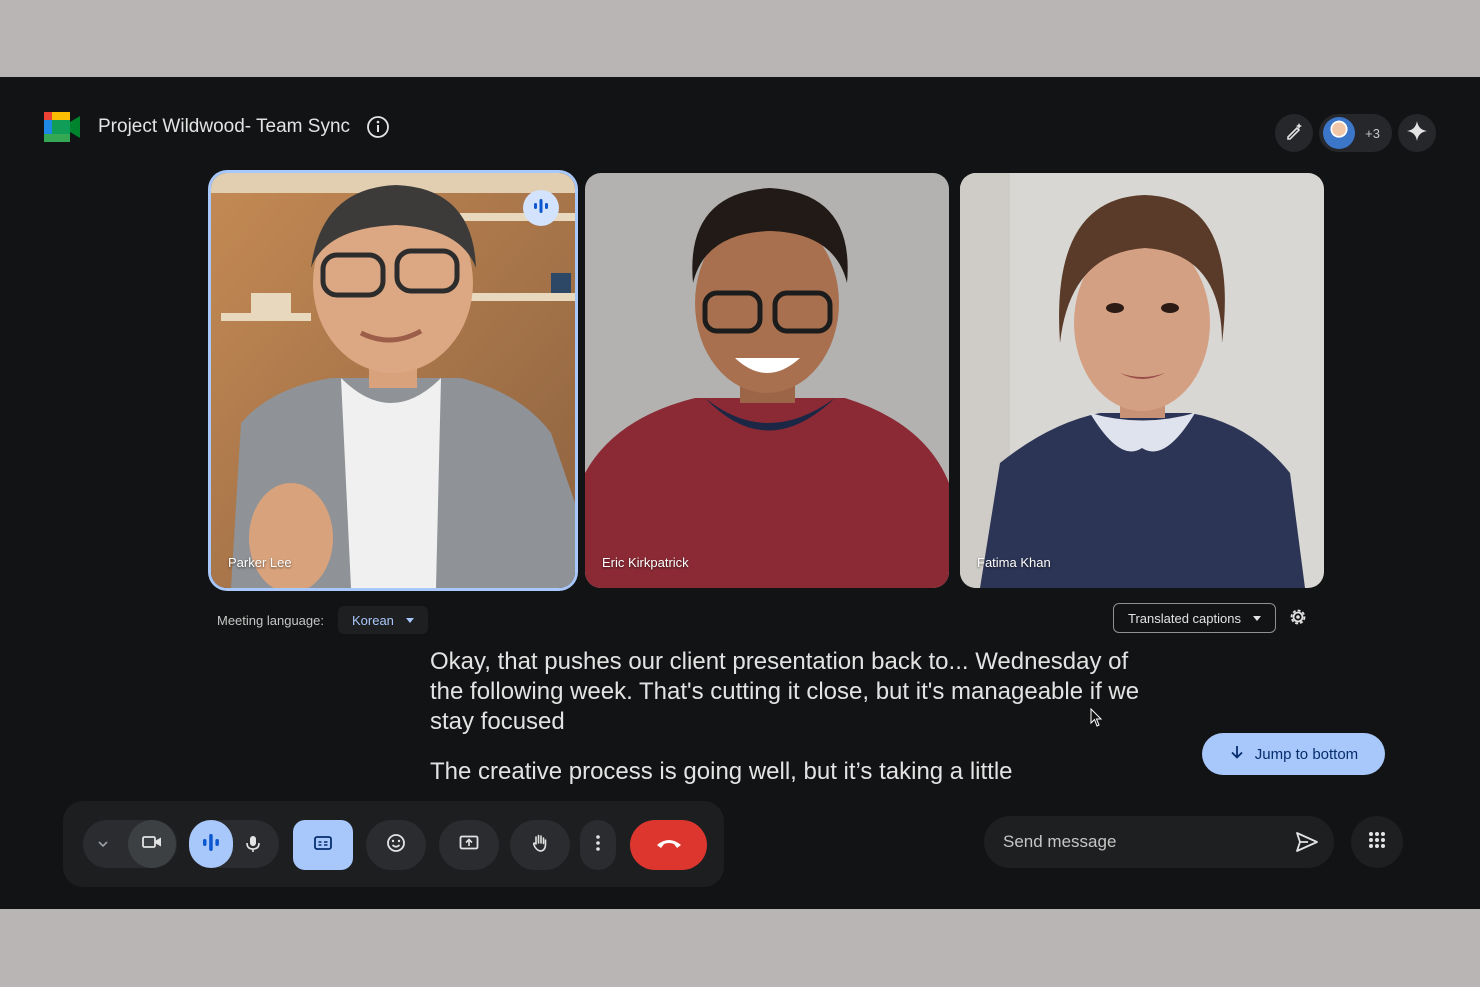 This screenshot has height=987, width=1480. What do you see at coordinates (62, 127) in the screenshot?
I see `meet-logo-icon` at bounding box center [62, 127].